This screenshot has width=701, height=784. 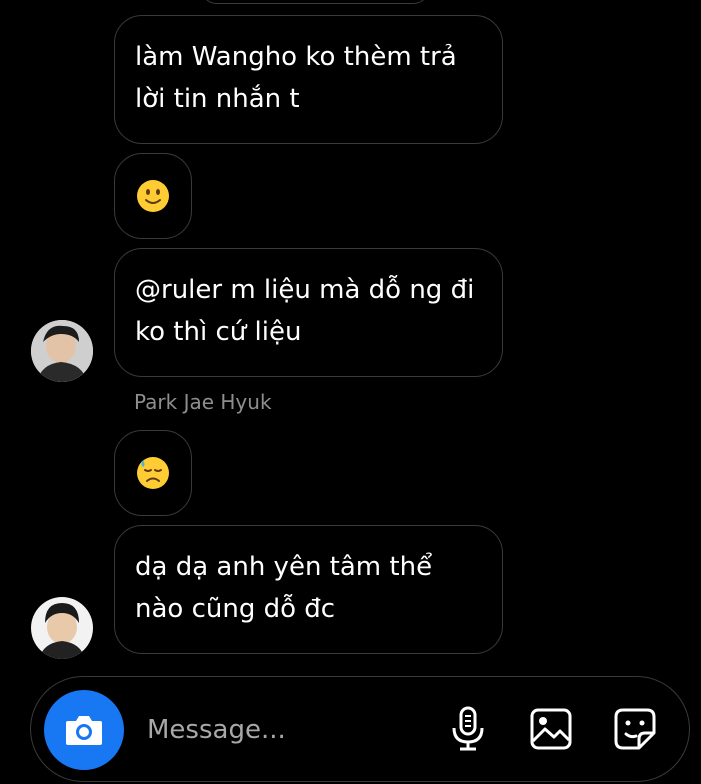 What do you see at coordinates (315, 2) in the screenshot?
I see `previous-bubble-edge` at bounding box center [315, 2].